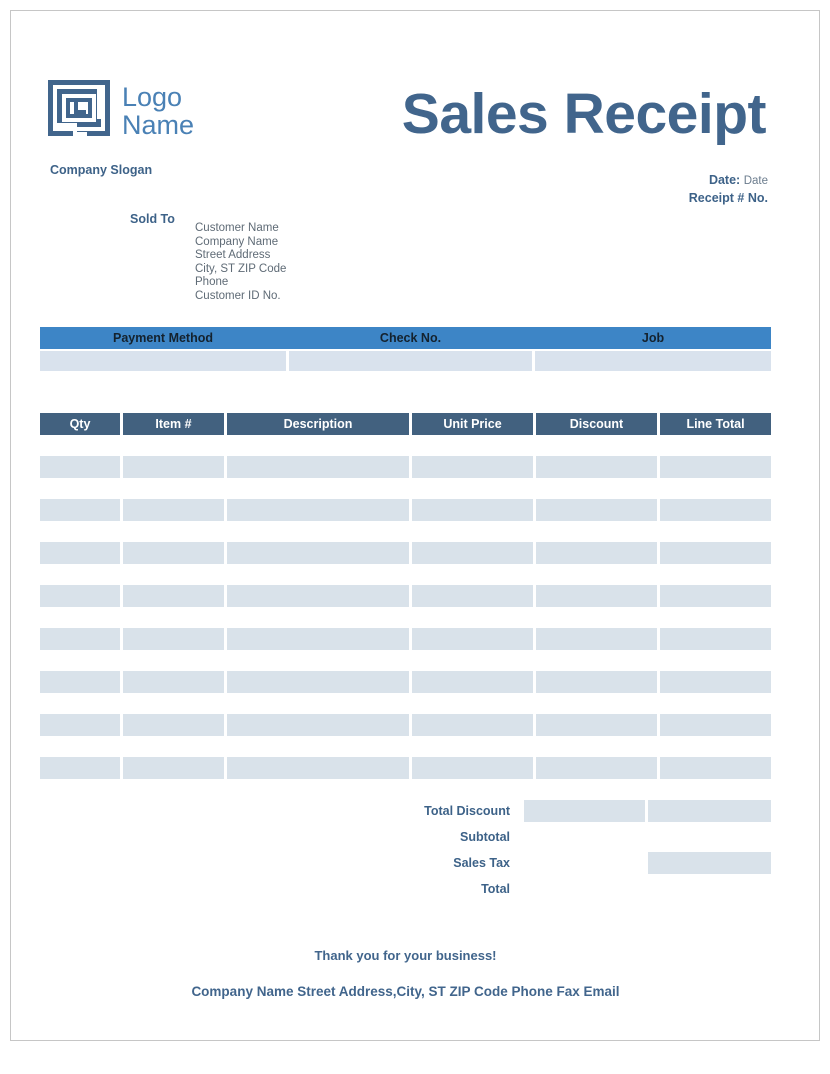  Describe the element at coordinates (173, 424) in the screenshot. I see `column-header-item-no: Item #` at that location.